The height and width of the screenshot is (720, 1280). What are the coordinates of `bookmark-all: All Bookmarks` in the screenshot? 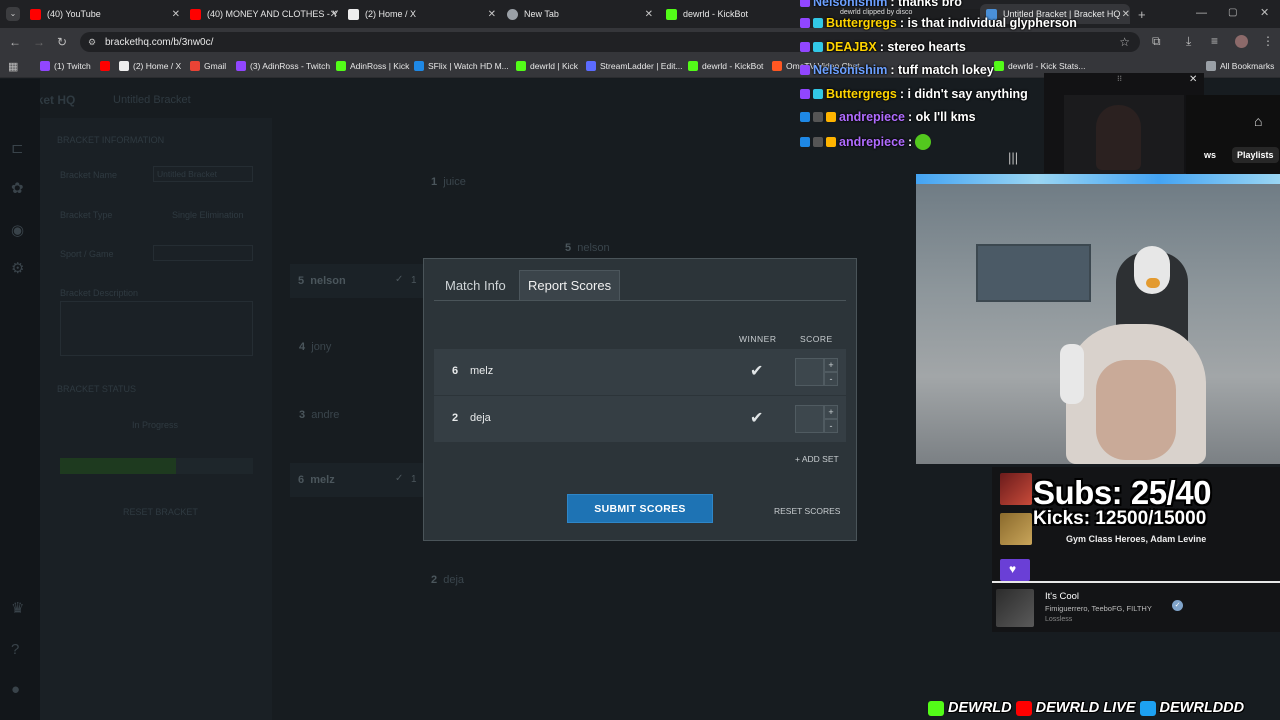 It's located at (1240, 66).